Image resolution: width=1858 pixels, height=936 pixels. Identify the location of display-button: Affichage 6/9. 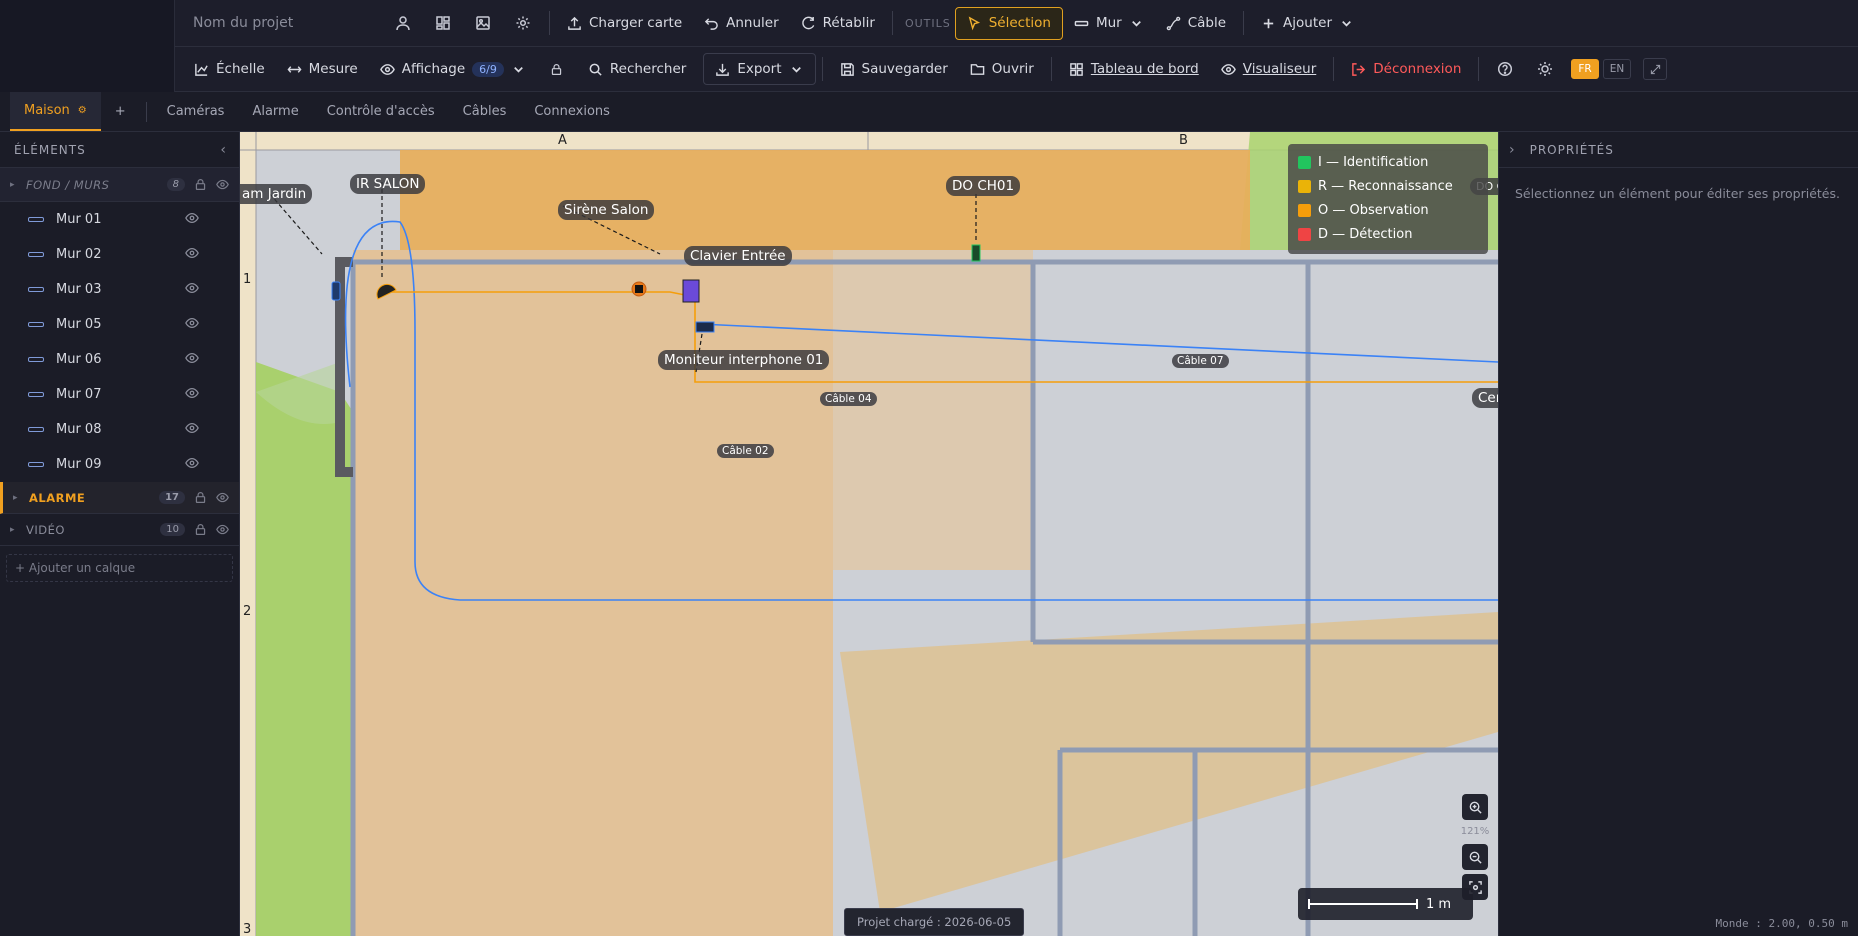
(453, 69).